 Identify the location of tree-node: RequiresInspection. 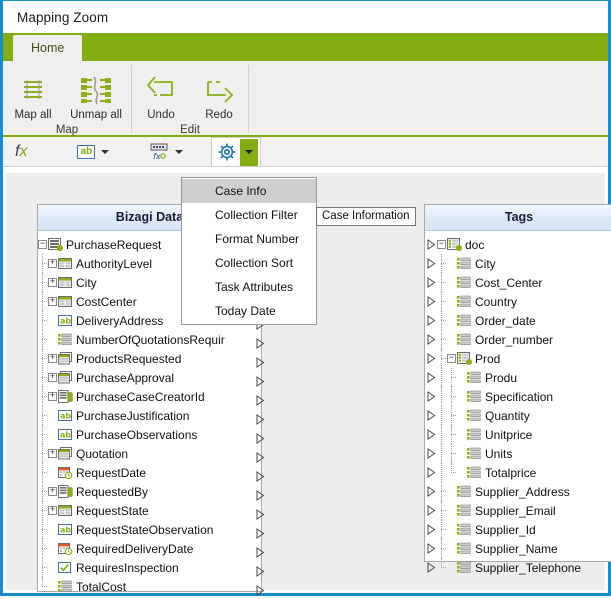
(151, 567).